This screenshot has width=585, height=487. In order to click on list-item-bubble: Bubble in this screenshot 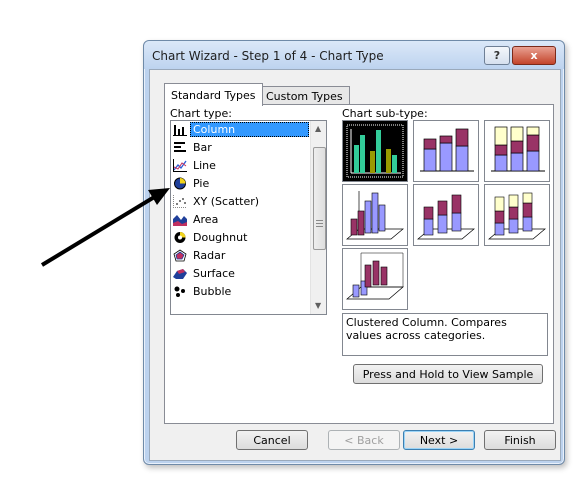, I will do `click(203, 291)`.